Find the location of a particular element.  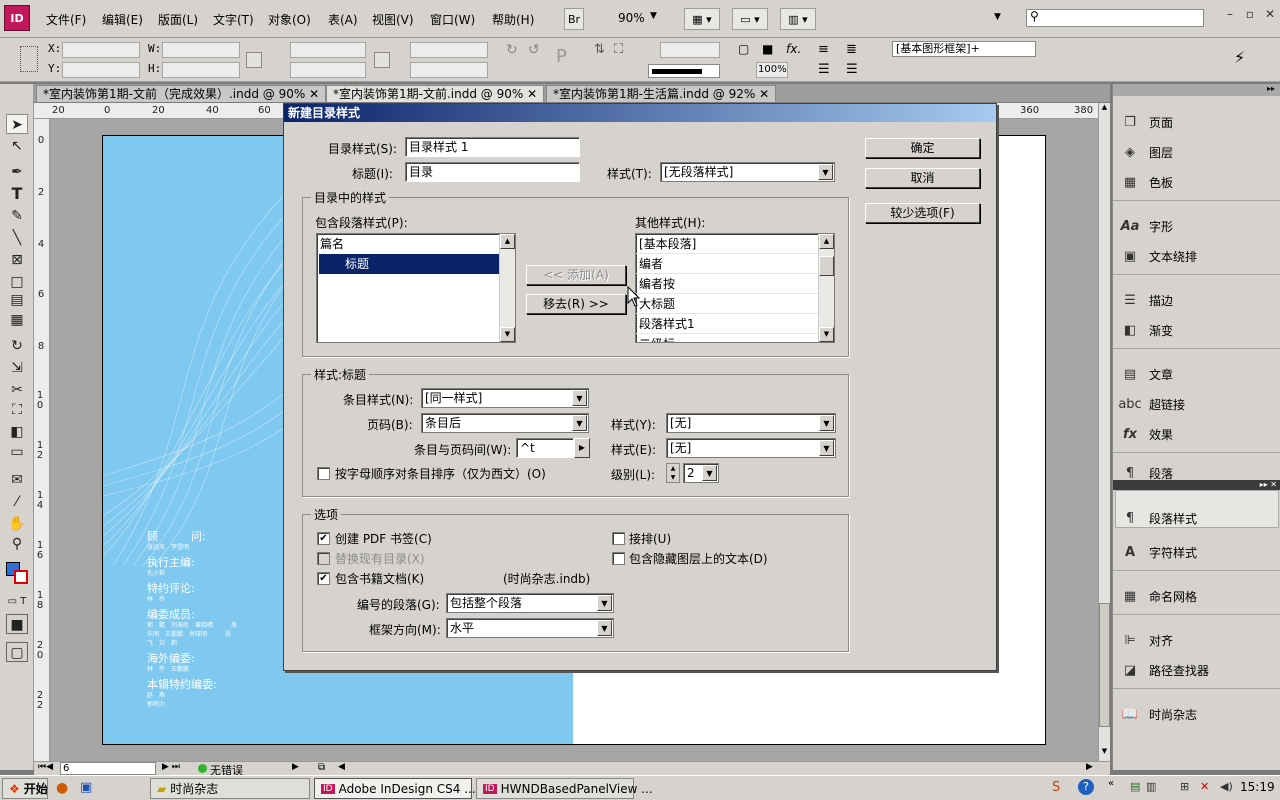

panel-item-layers: ◈ 图层 is located at coordinates (1147, 152).